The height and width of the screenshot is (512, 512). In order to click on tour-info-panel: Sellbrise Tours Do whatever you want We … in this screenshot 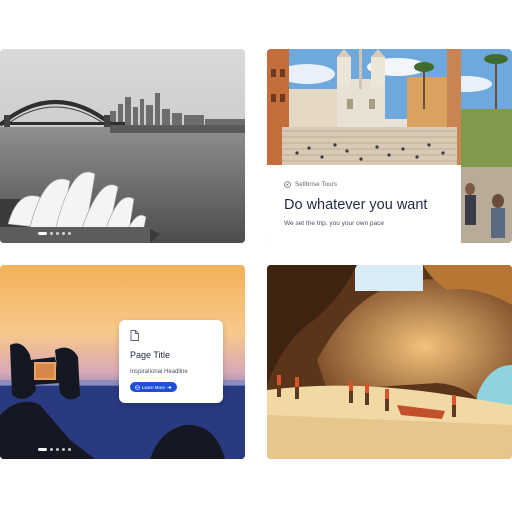, I will do `click(364, 204)`.